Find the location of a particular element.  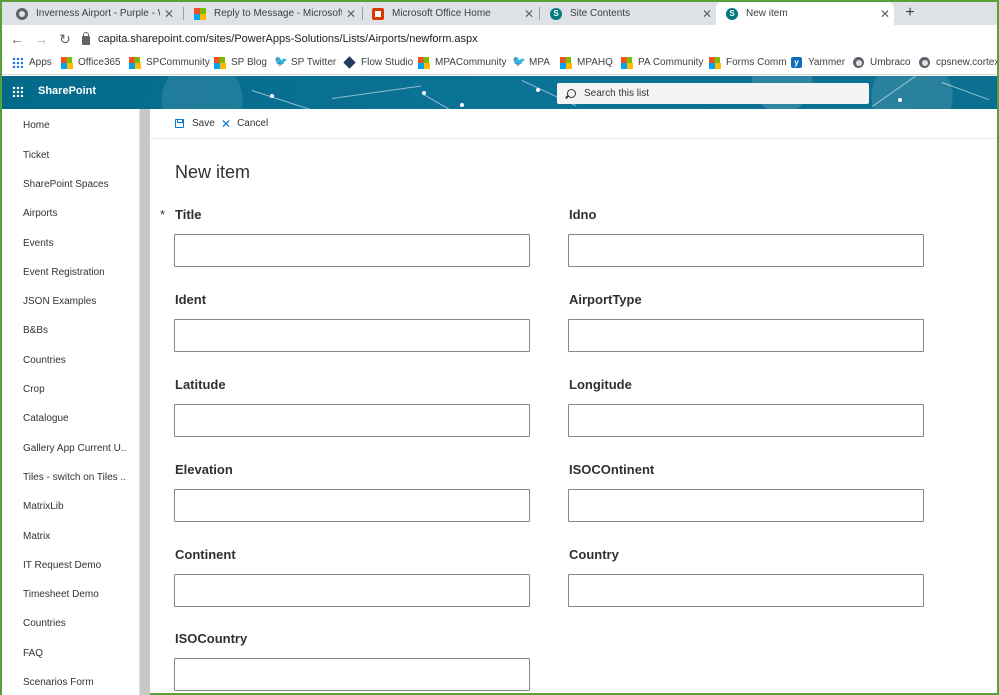

save-button: Save is located at coordinates (195, 123).